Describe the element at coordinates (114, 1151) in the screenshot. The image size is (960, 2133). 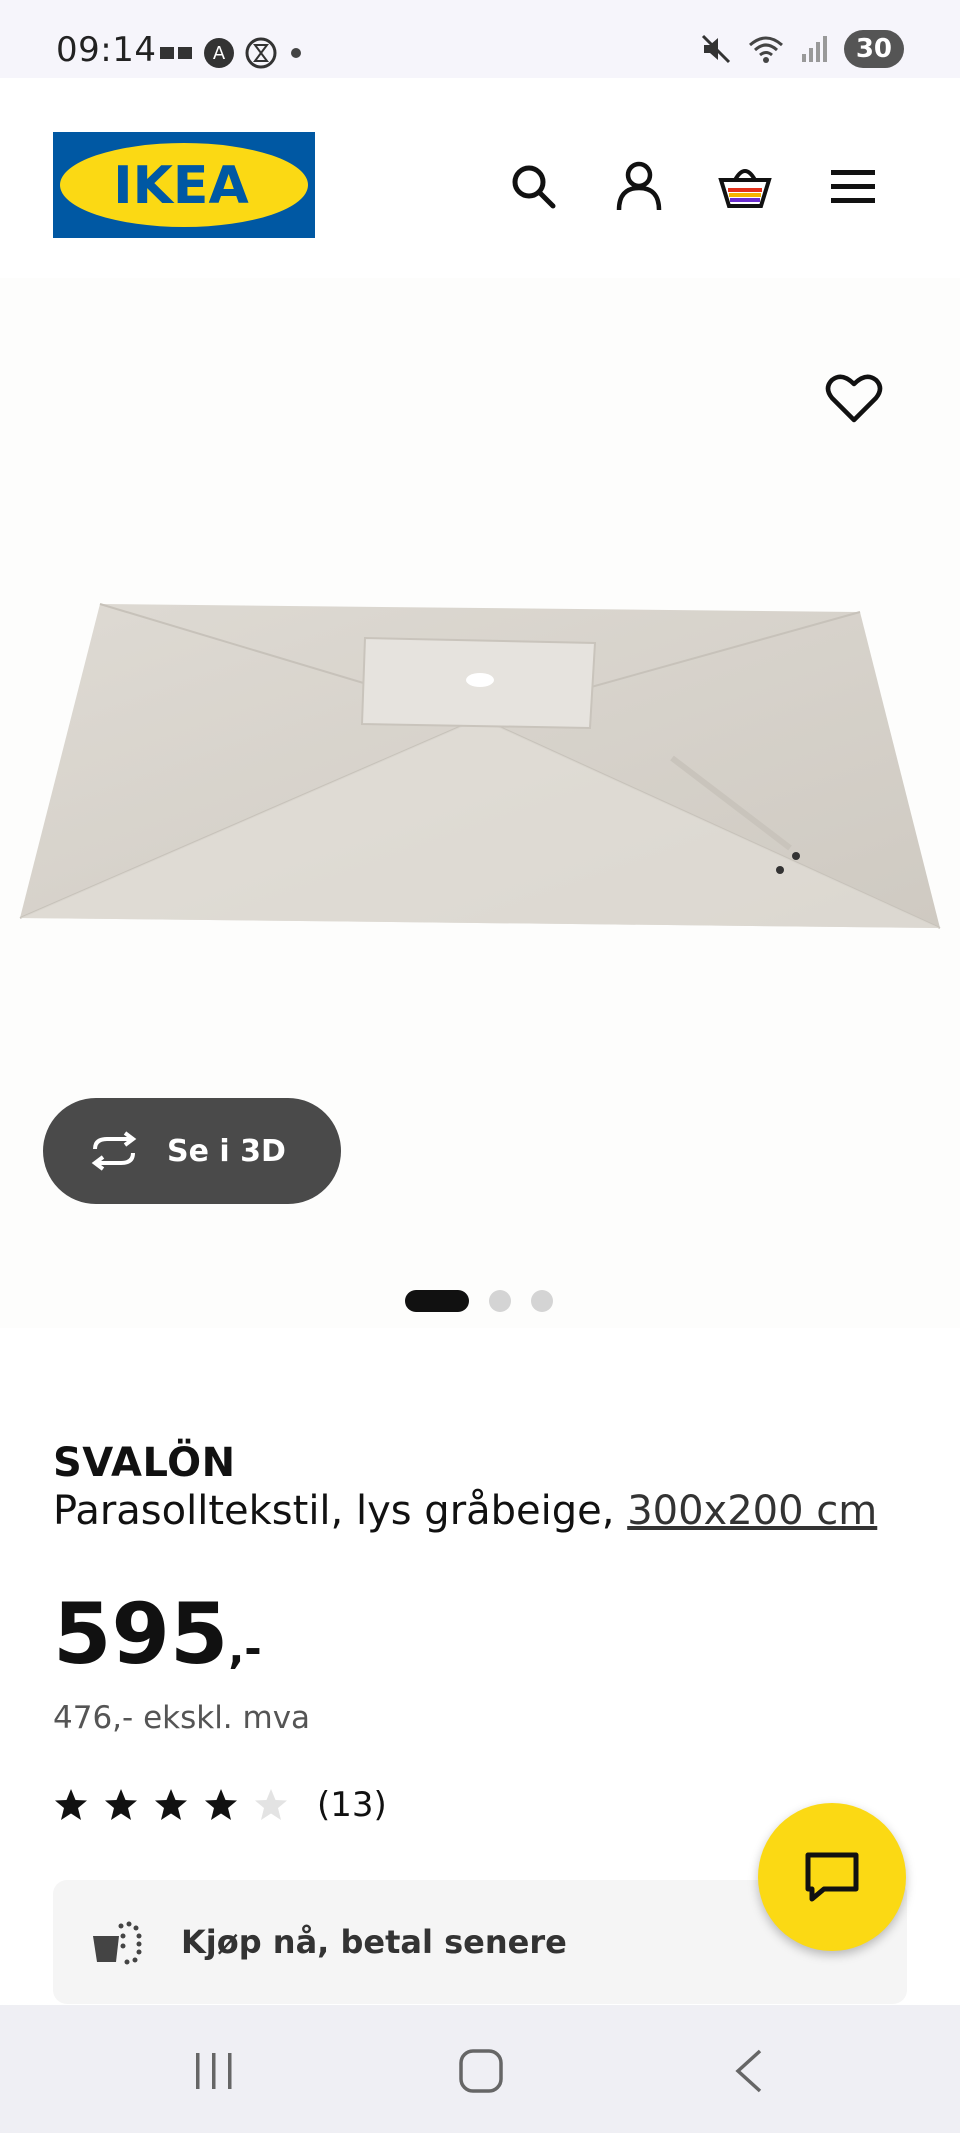
I see `rotate-3d-icon` at that location.